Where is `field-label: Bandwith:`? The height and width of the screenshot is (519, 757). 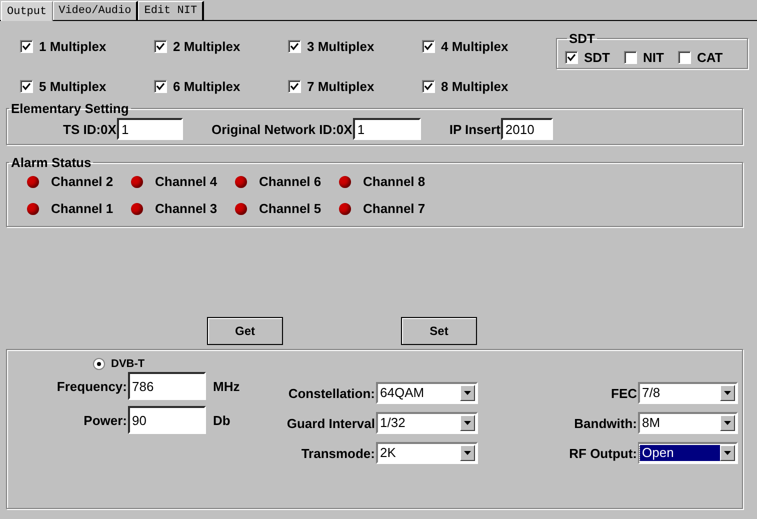
field-label: Bandwith: is located at coordinates (605, 423).